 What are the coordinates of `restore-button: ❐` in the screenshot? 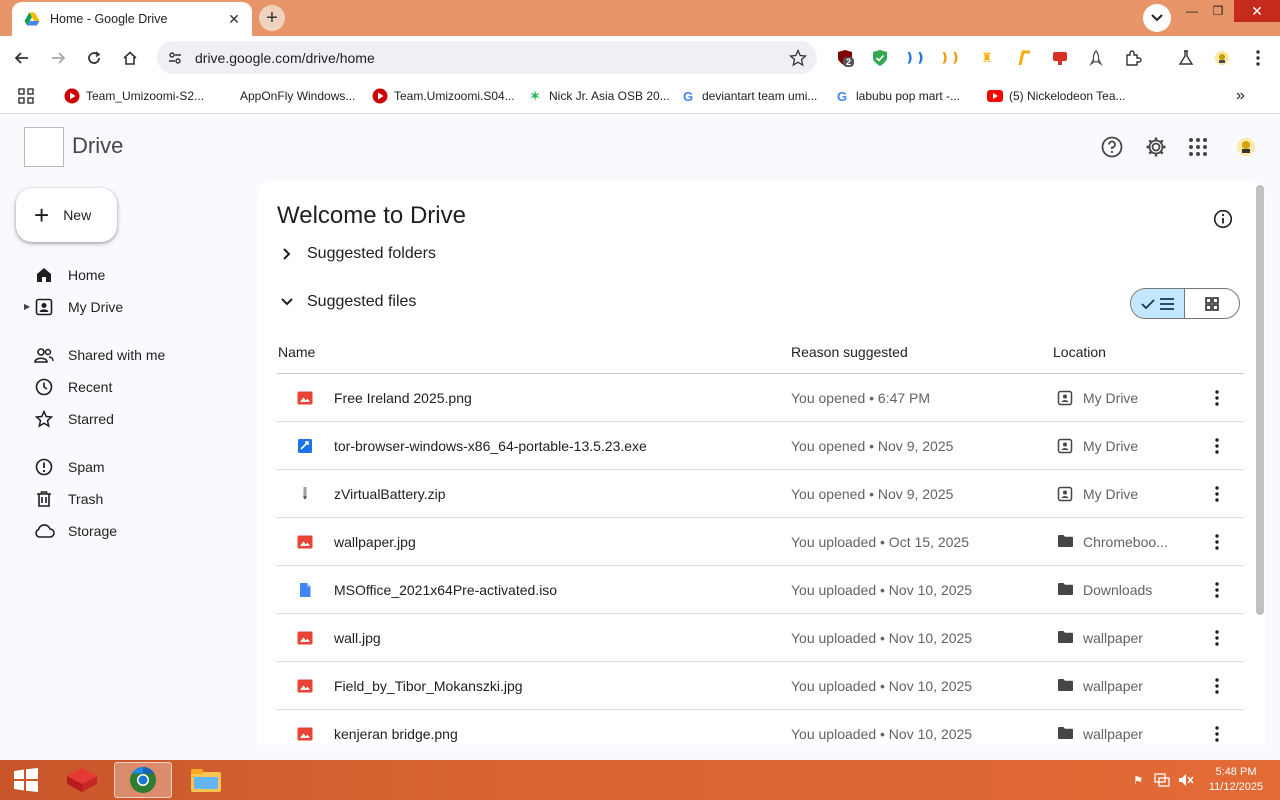 It's located at (1218, 11).